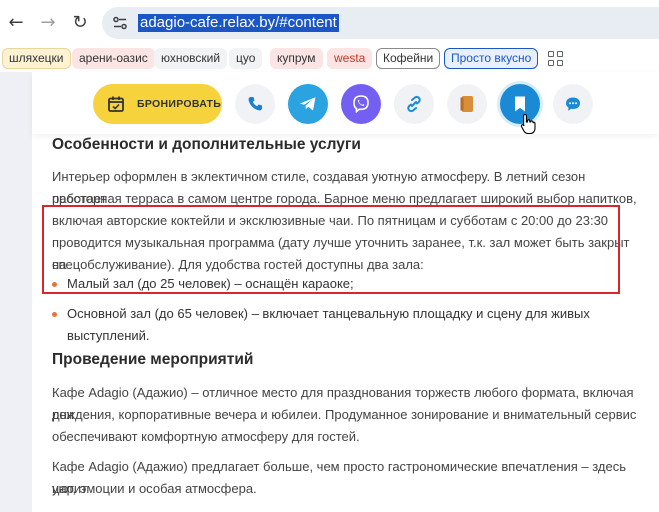 This screenshot has height=512, width=659. I want to click on forward-arrow-icon: →, so click(48, 22).